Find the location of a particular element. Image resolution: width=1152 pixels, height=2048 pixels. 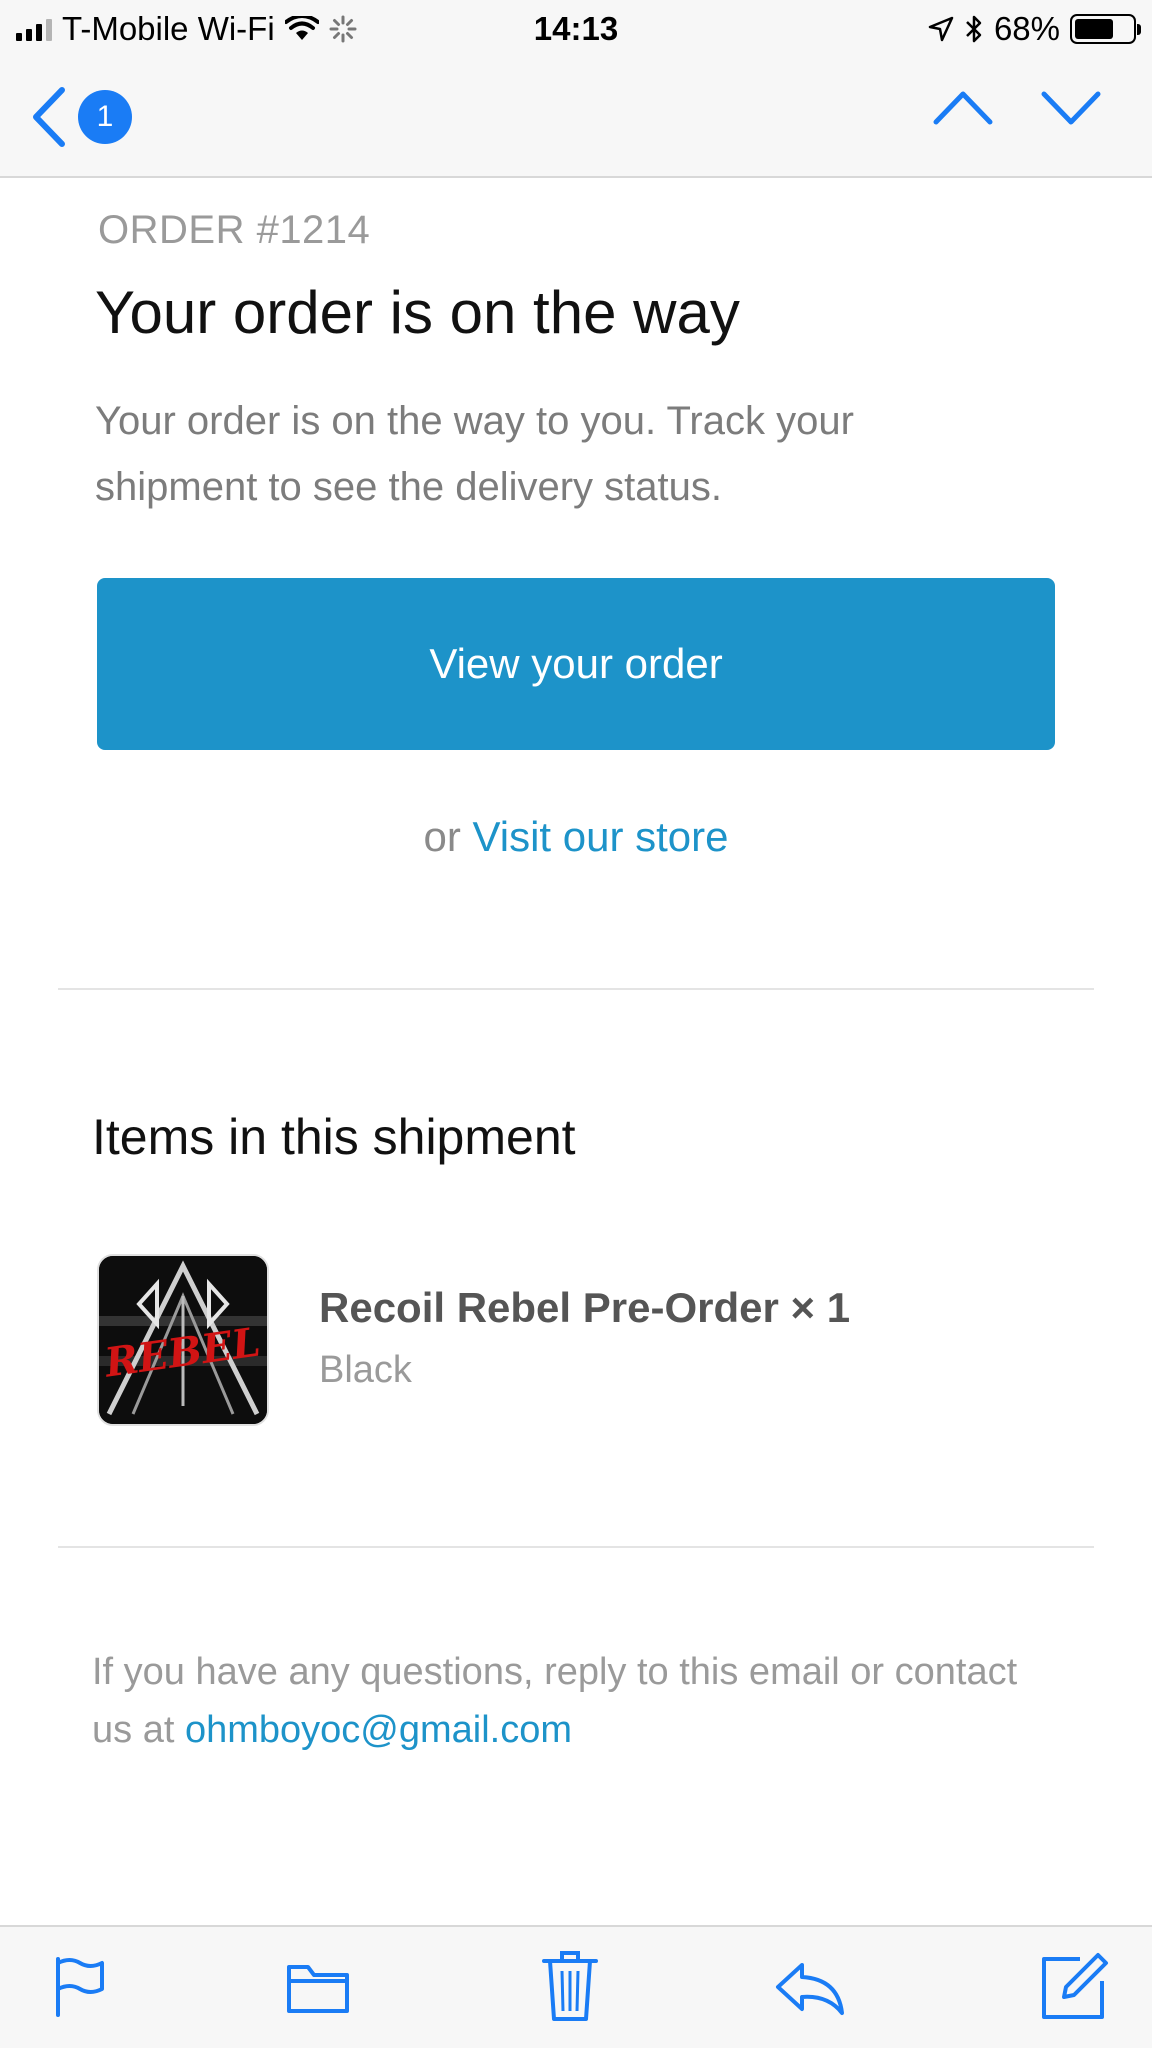

battery-icon is located at coordinates (1105, 29).